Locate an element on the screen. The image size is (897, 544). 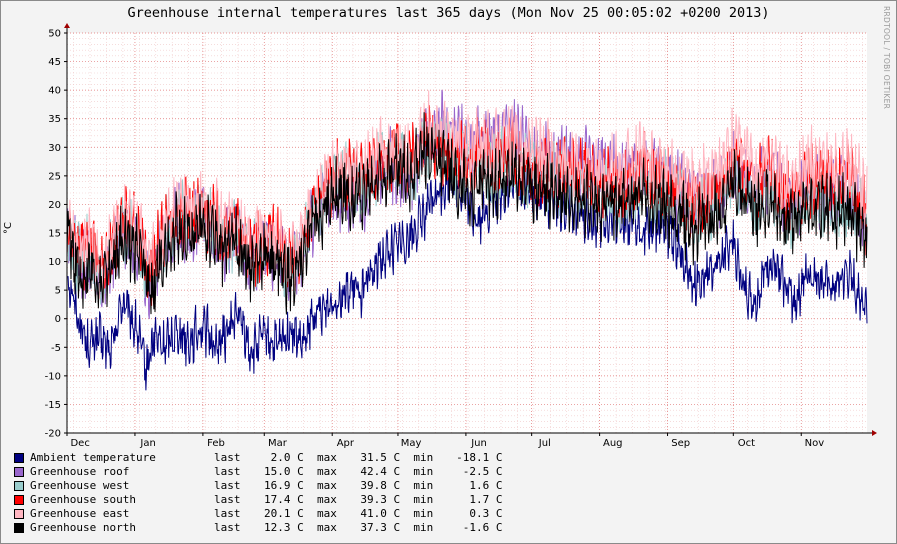
y-tick-label: 50 is located at coordinates (54, 34).